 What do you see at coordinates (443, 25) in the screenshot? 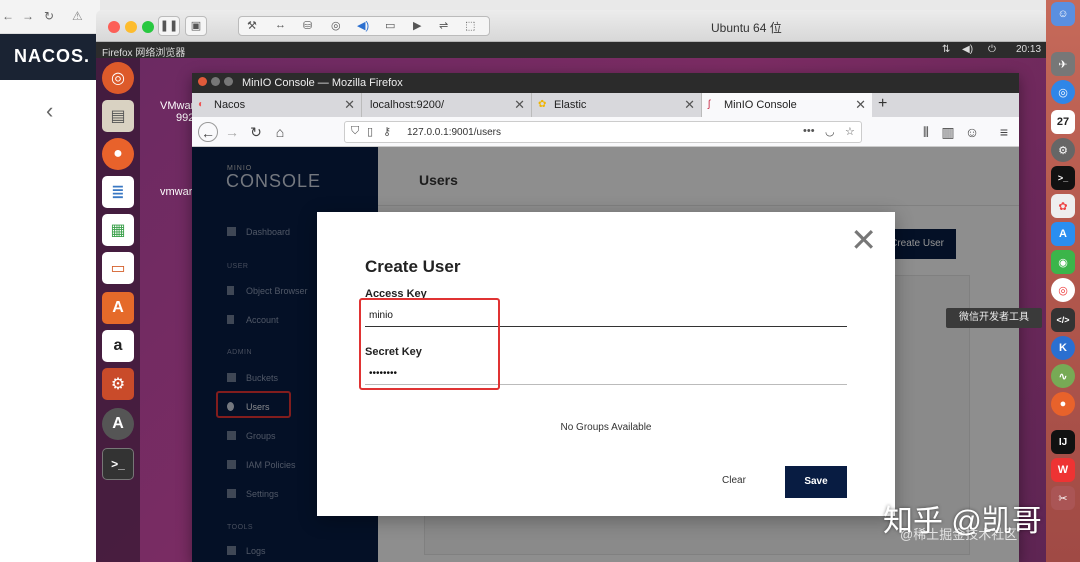
I see `usb-icon: ⇌` at bounding box center [443, 25].